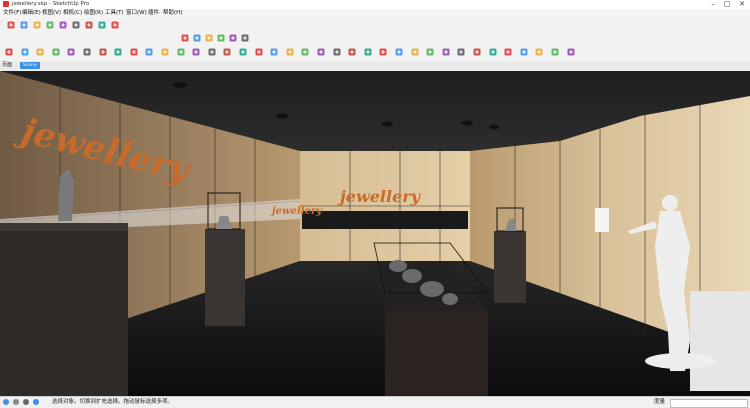 The width and height of the screenshot is (750, 408). Describe the element at coordinates (245, 38) in the screenshot. I see `section-icon` at that location.